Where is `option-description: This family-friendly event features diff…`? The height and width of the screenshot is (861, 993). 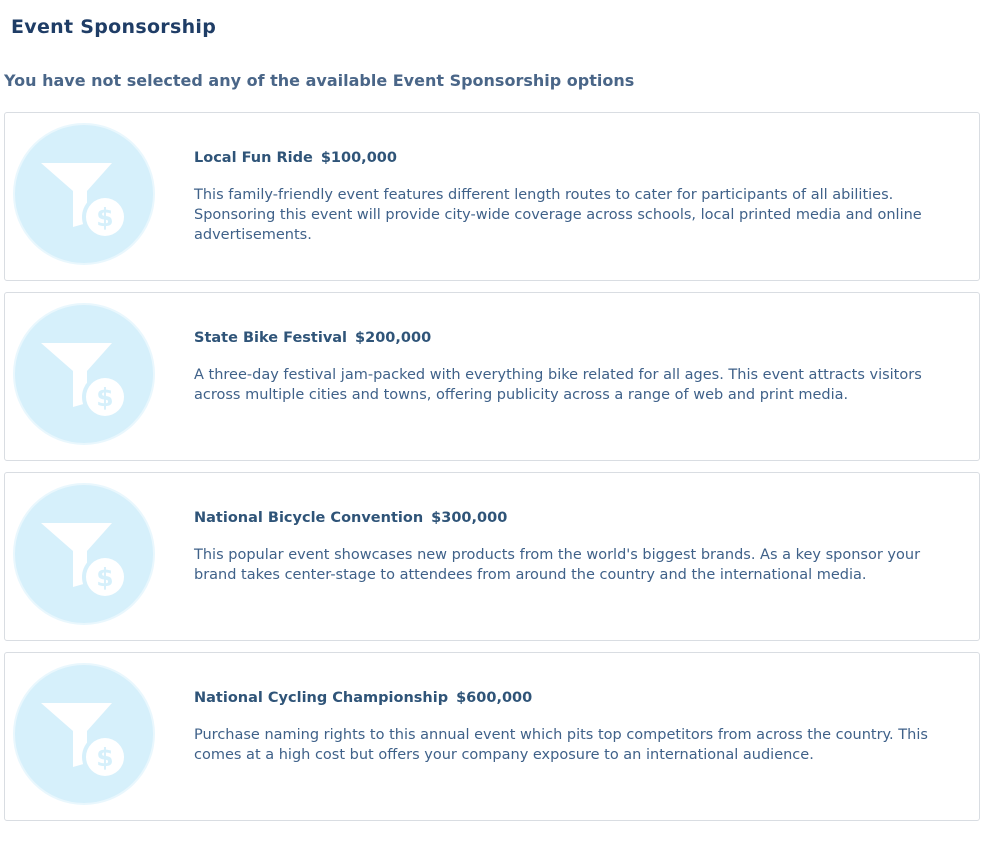 option-description: This family-friendly event features diff… is located at coordinates (558, 215).